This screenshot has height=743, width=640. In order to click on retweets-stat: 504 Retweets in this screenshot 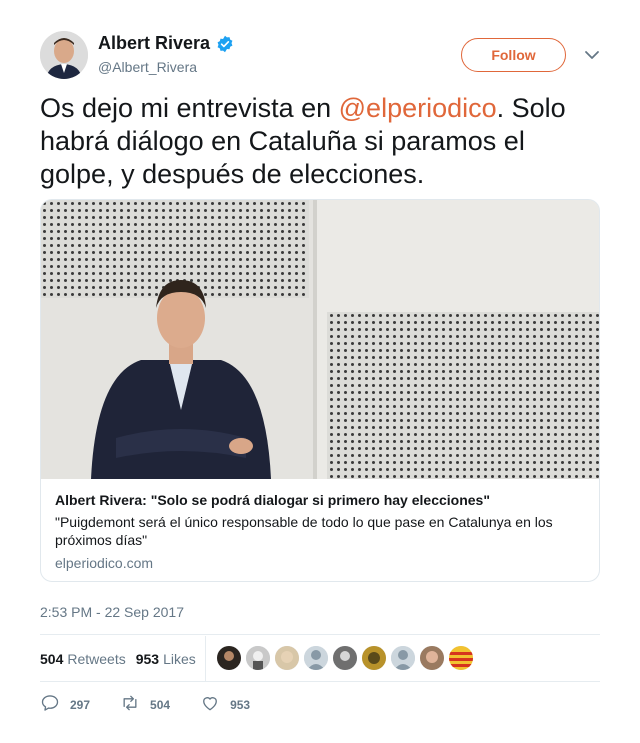, I will do `click(83, 659)`.